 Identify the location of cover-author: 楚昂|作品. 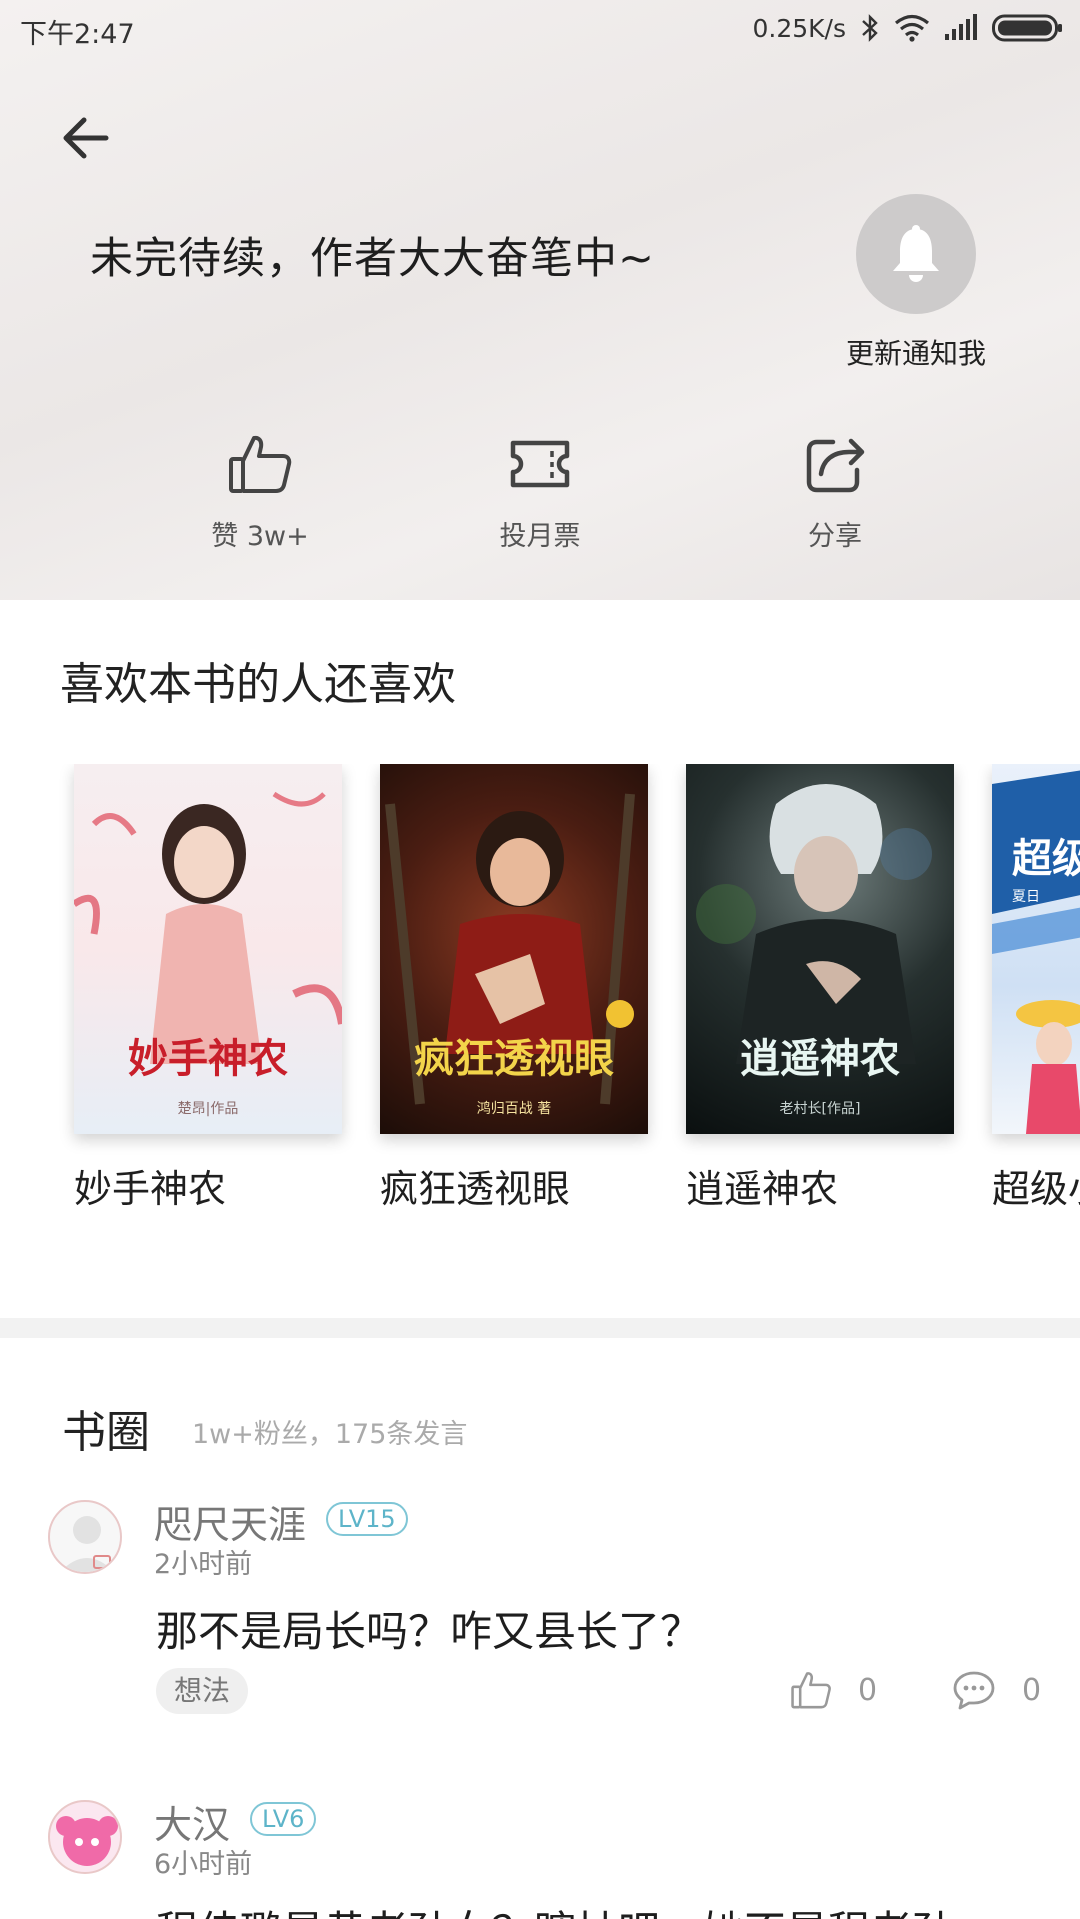
(208, 1109).